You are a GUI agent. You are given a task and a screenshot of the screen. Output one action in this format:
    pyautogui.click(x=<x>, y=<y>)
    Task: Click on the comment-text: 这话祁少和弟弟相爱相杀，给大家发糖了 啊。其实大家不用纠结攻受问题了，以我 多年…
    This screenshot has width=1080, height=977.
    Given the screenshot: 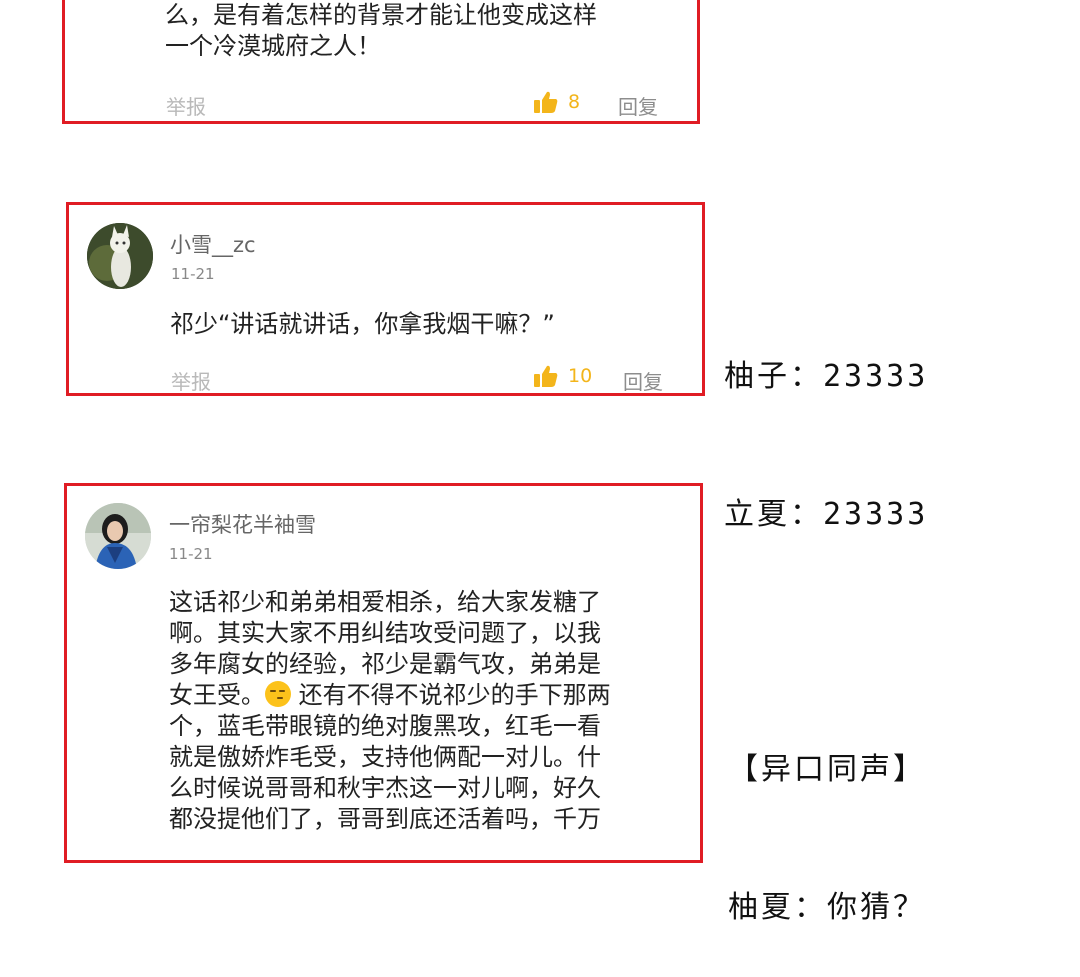 What is the action you would take?
    pyautogui.click(x=390, y=710)
    